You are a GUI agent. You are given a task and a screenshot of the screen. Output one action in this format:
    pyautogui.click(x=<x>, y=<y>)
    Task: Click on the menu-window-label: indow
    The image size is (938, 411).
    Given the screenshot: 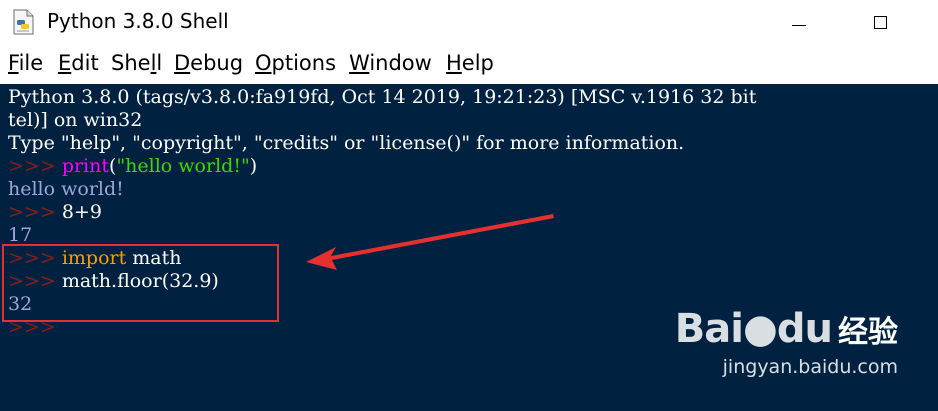 What is the action you would take?
    pyautogui.click(x=400, y=63)
    